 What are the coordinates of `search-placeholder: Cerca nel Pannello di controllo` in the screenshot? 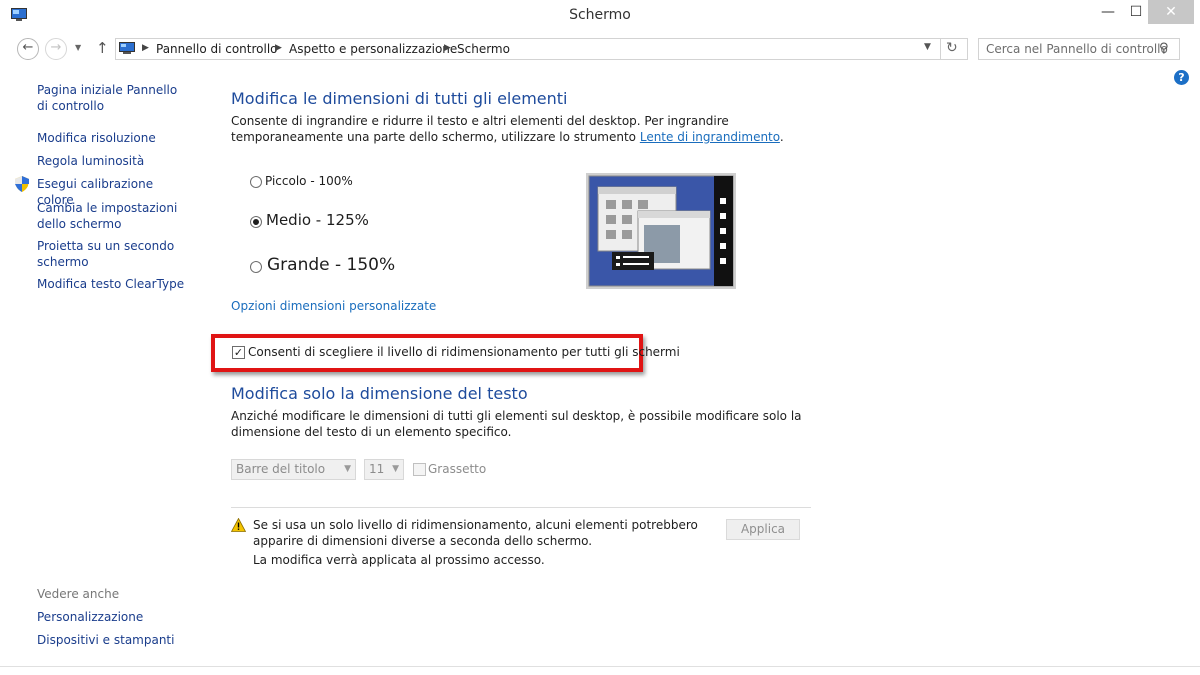 It's located at (1077, 49).